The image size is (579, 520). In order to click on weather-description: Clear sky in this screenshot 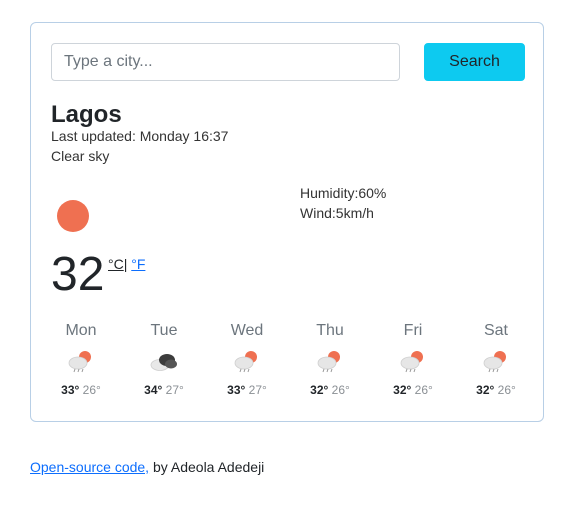, I will do `click(80, 156)`.